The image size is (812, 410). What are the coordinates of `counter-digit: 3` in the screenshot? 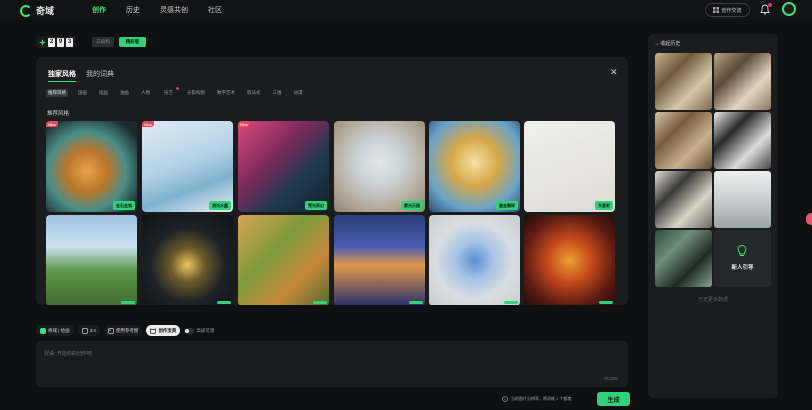 It's located at (69, 42).